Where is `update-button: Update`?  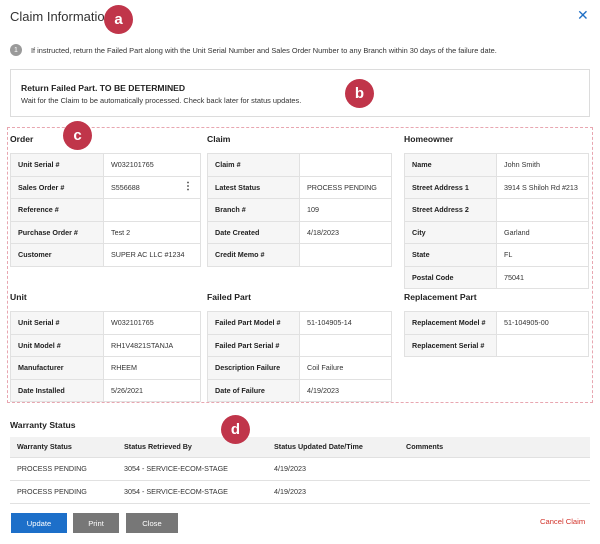
update-button: Update is located at coordinates (39, 523).